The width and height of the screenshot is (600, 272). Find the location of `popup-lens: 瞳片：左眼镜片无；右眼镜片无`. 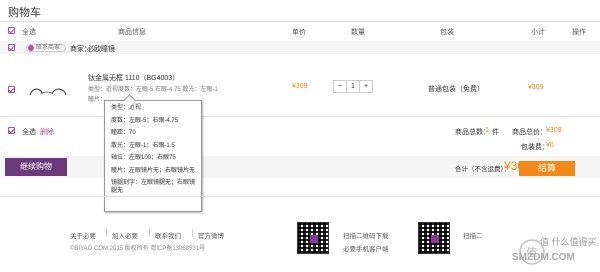

popup-lens: 瞳片：左眼镜片无；右眼镜片无 is located at coordinates (153, 170).